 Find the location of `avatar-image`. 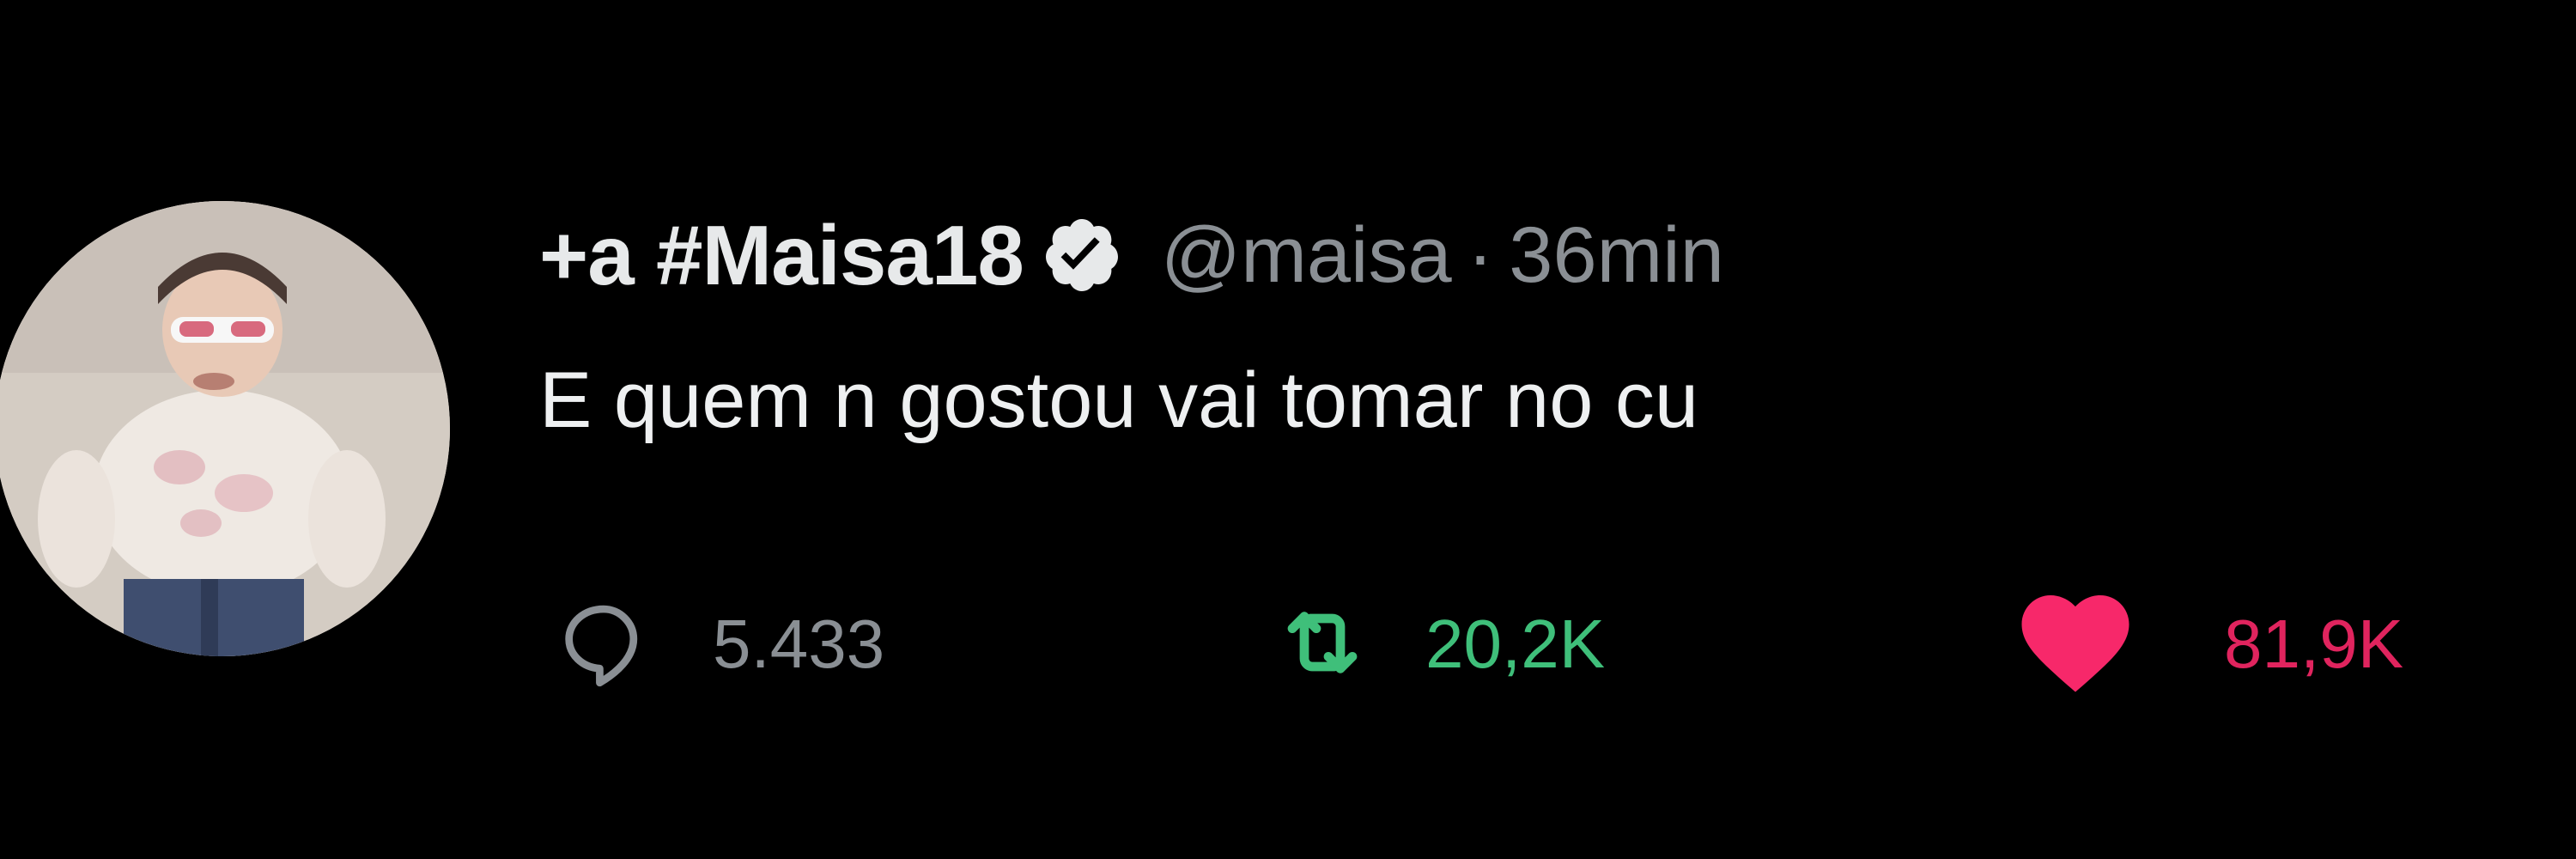

avatar-image is located at coordinates (225, 429).